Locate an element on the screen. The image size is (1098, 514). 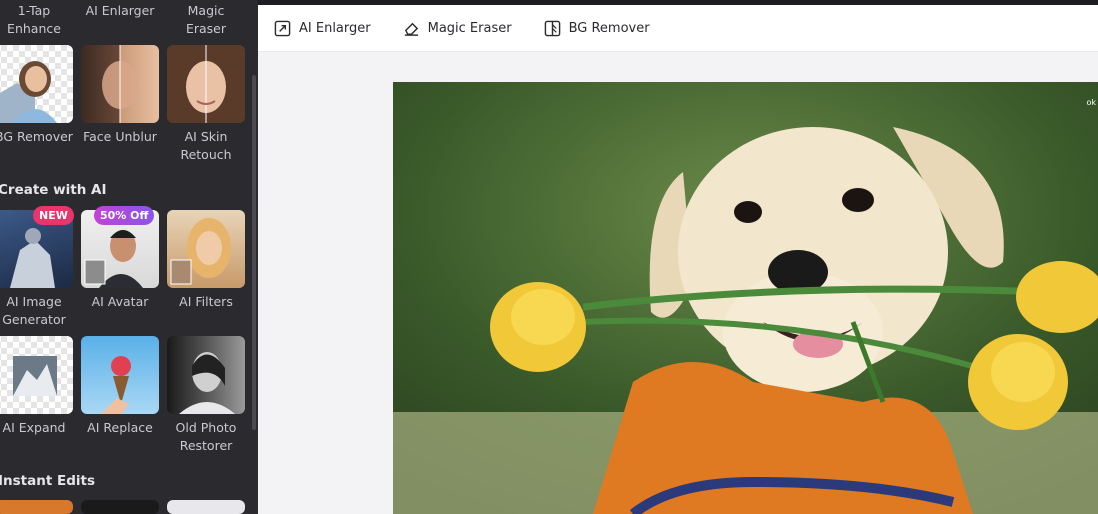
tool-1-tap-enhance: 1-Tap Enhance is located at coordinates (36, 20).